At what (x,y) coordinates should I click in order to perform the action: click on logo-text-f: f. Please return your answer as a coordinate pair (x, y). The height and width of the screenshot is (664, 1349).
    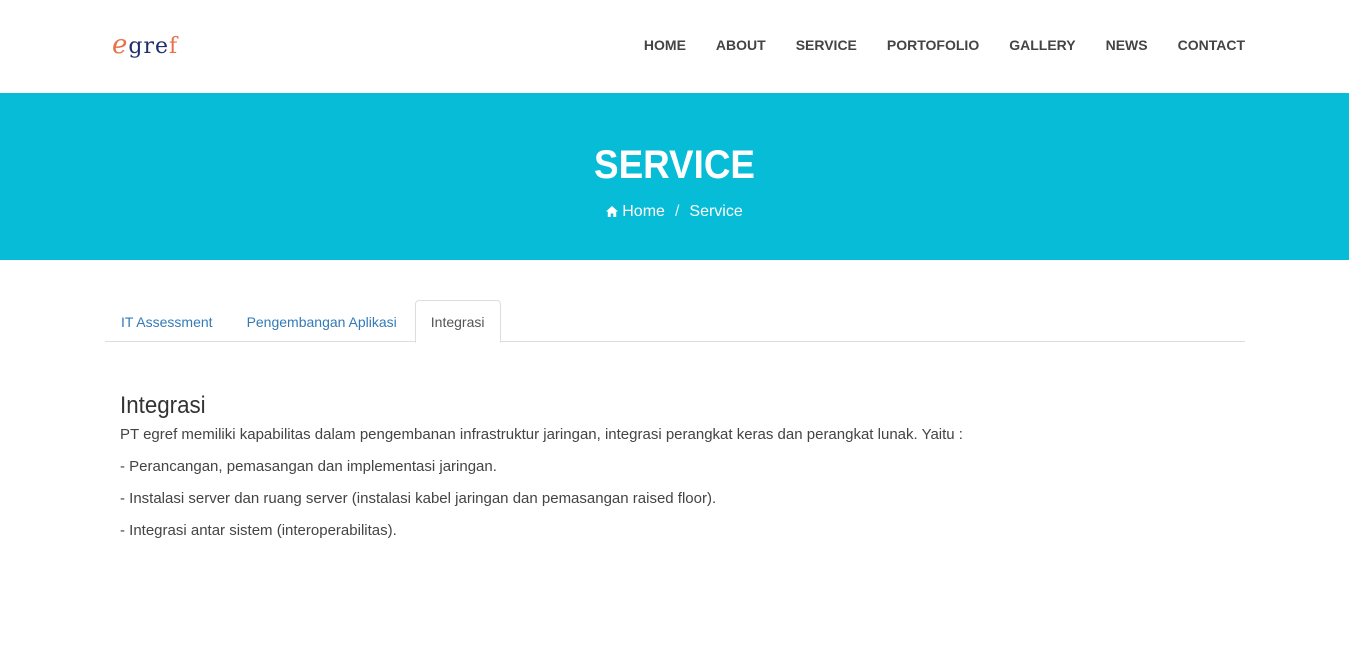
    Looking at the image, I should click on (174, 46).